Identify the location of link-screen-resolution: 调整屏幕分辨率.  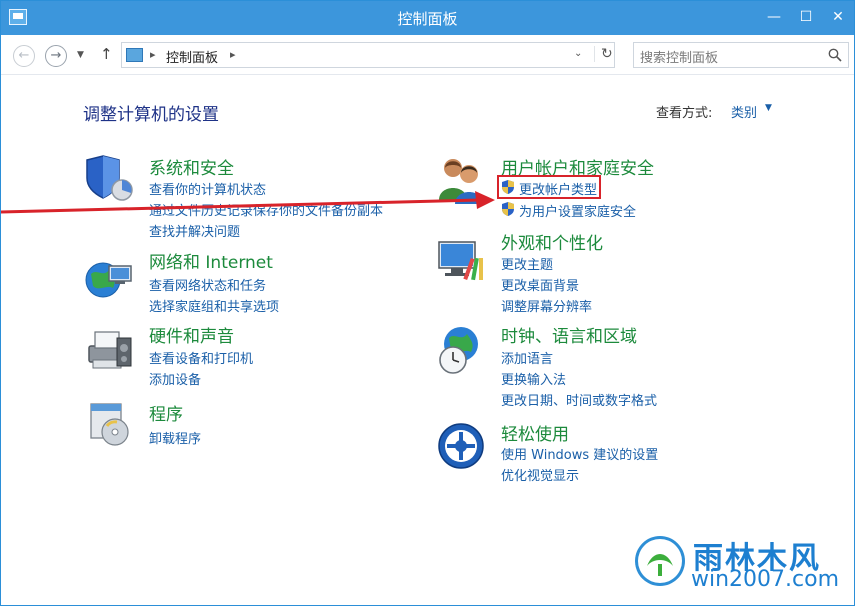
(546, 305).